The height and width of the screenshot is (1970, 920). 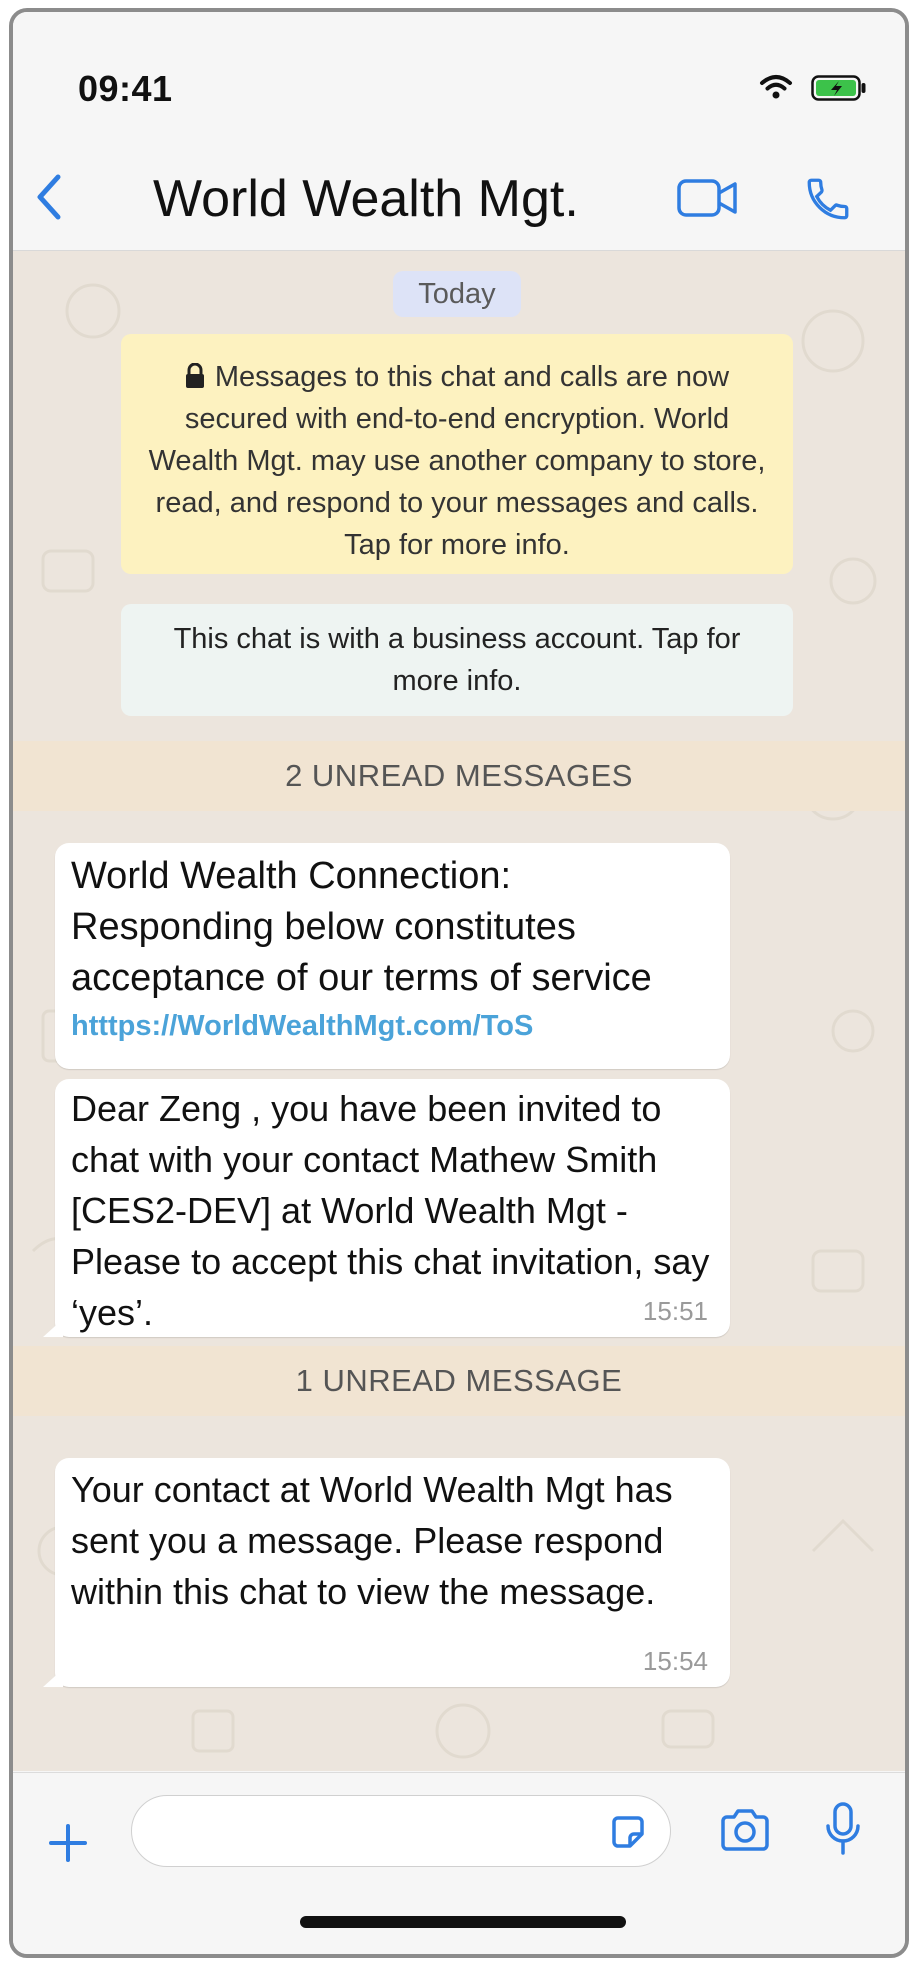 What do you see at coordinates (459, 67) in the screenshot?
I see `status-bar: 09:41` at bounding box center [459, 67].